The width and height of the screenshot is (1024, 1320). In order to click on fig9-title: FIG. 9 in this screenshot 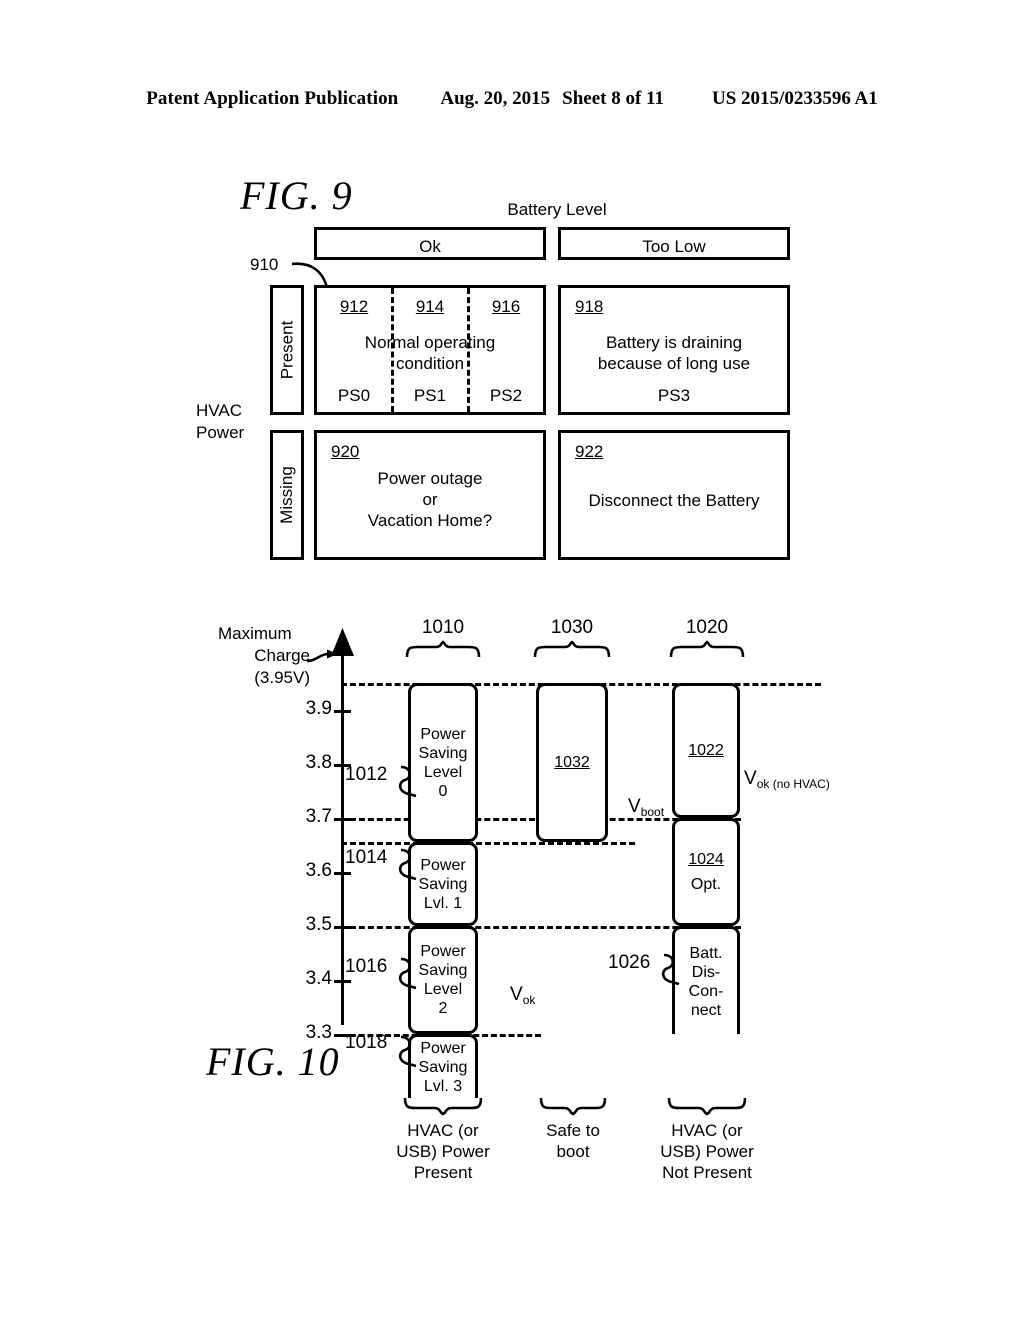, I will do `click(296, 195)`.